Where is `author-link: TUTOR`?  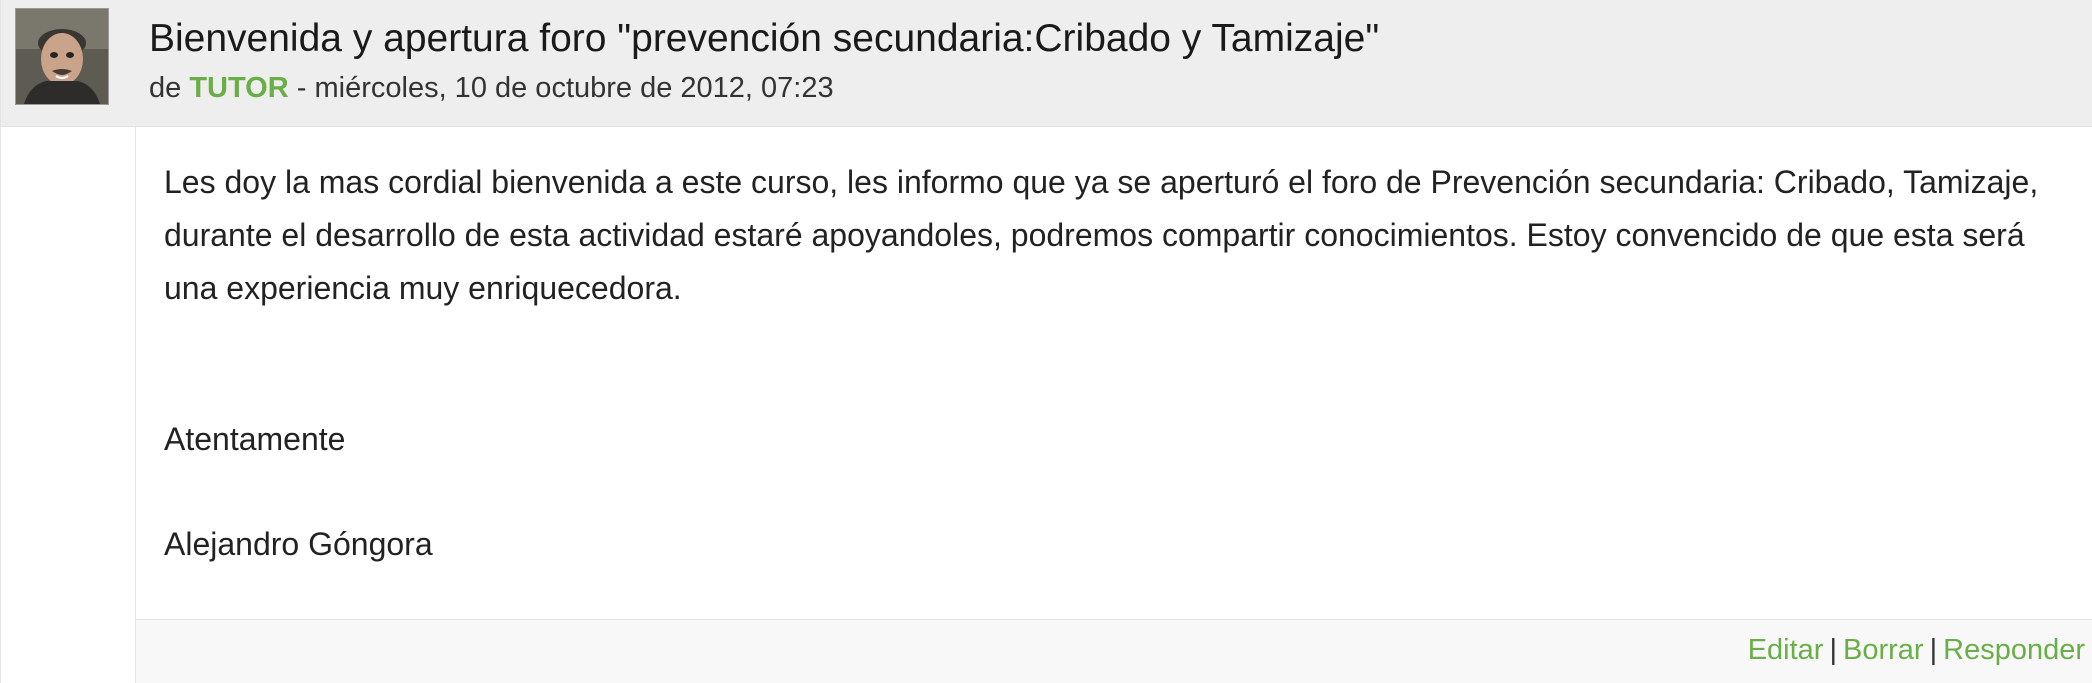 author-link: TUTOR is located at coordinates (238, 88).